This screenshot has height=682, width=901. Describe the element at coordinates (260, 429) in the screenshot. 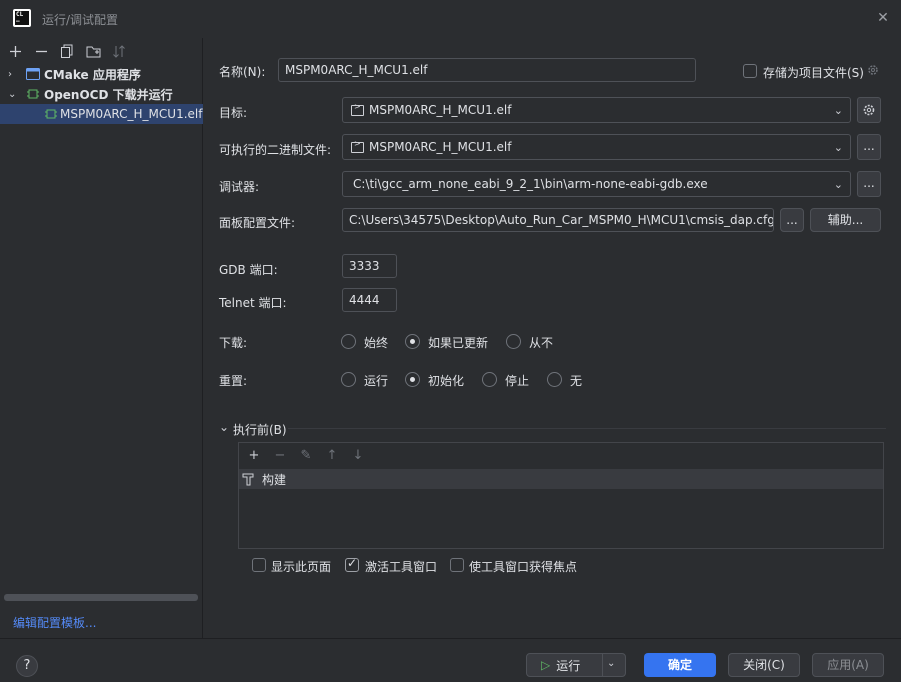

I see `before-launch-label: 执行前(B)` at that location.